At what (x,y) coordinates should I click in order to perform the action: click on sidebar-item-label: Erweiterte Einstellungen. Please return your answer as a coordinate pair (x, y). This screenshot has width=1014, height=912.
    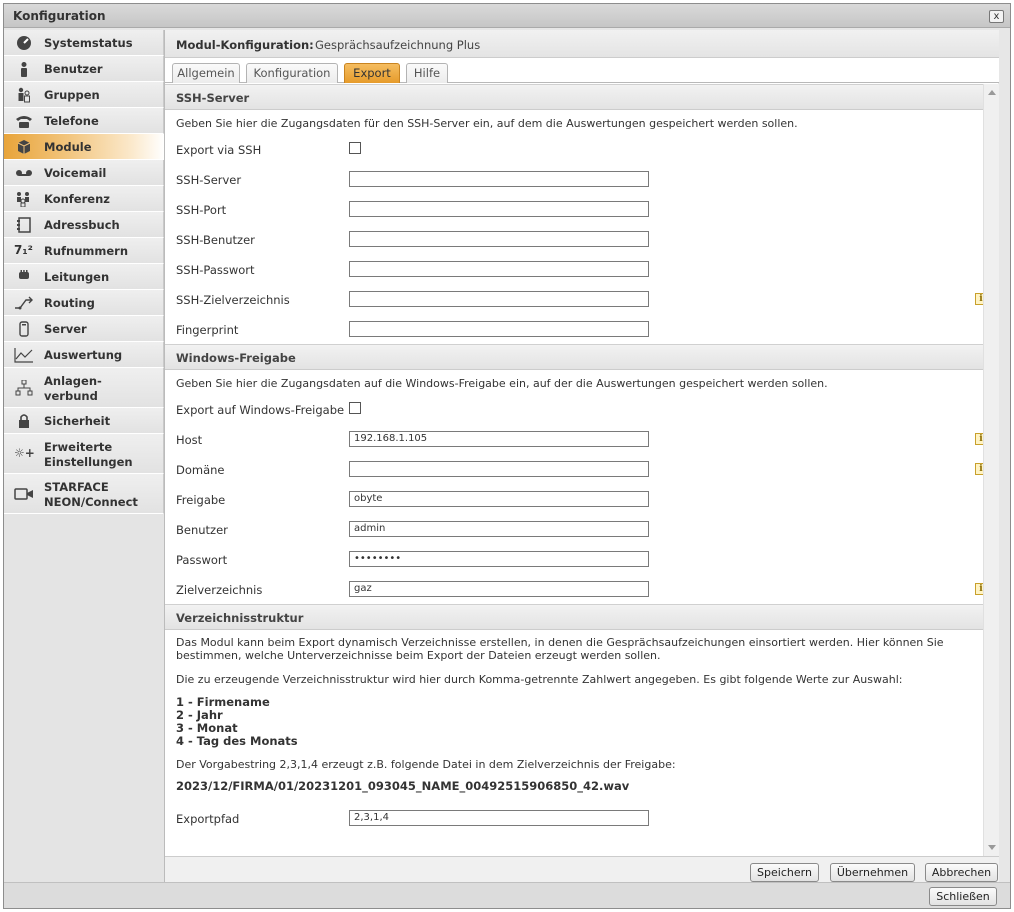
    Looking at the image, I should click on (88, 455).